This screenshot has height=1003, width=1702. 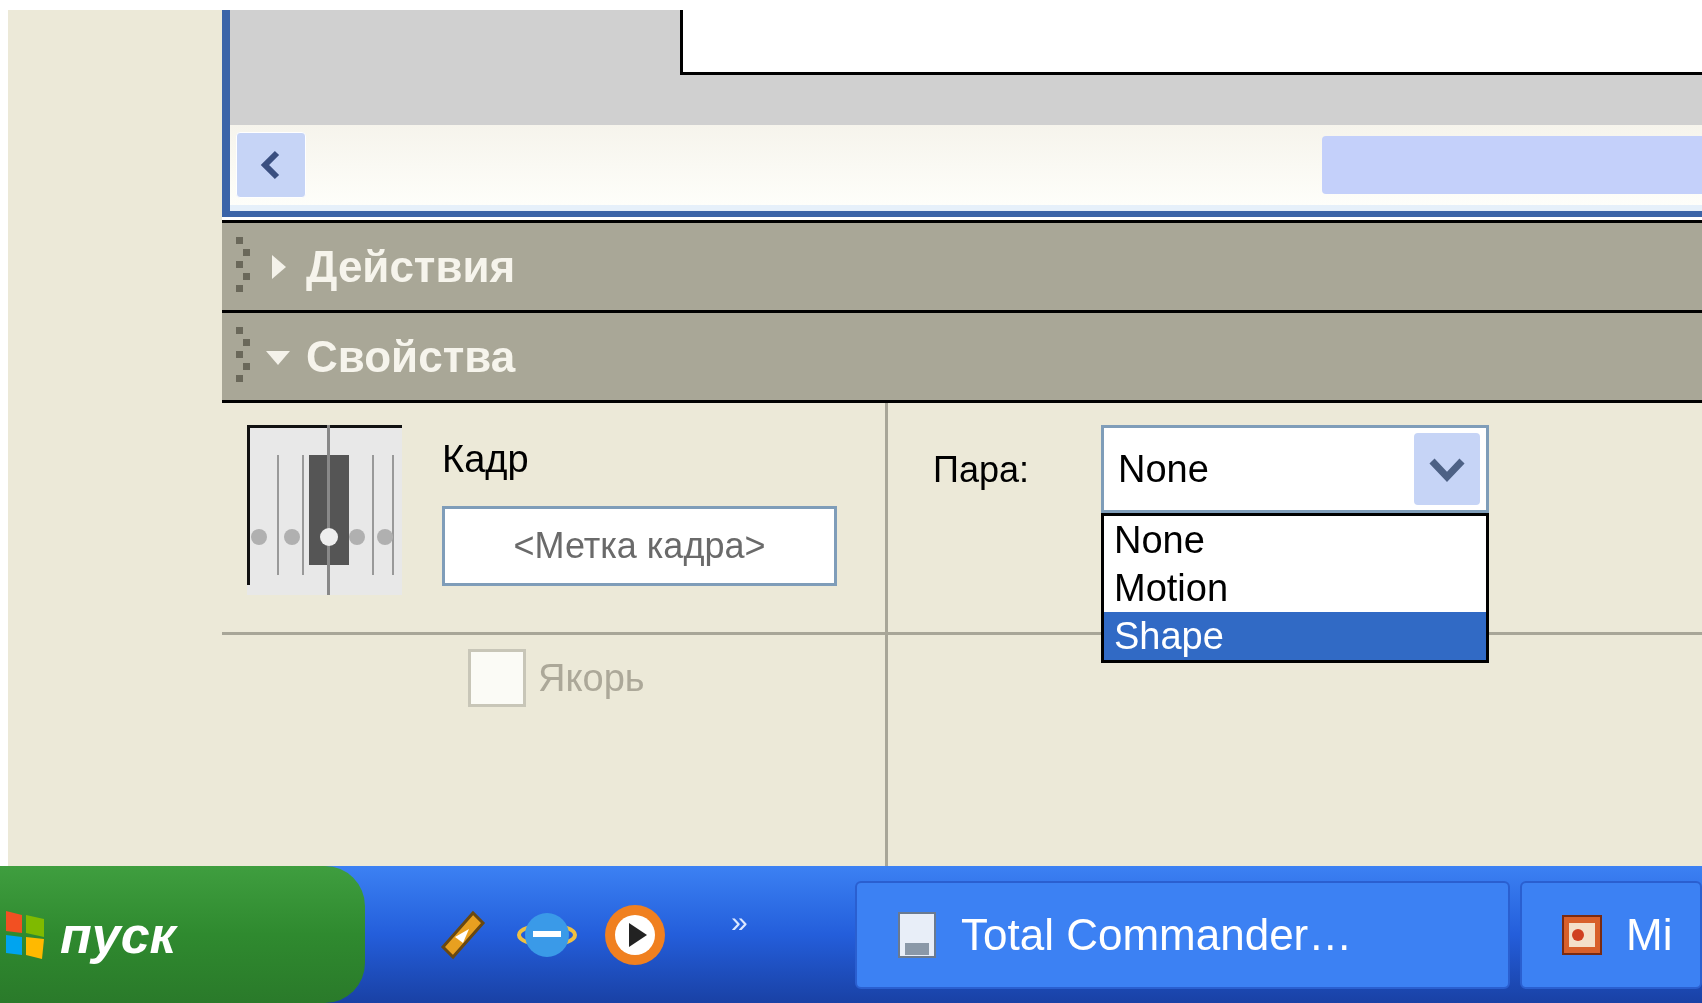 What do you see at coordinates (324, 510) in the screenshot?
I see `frame-timeline-icon` at bounding box center [324, 510].